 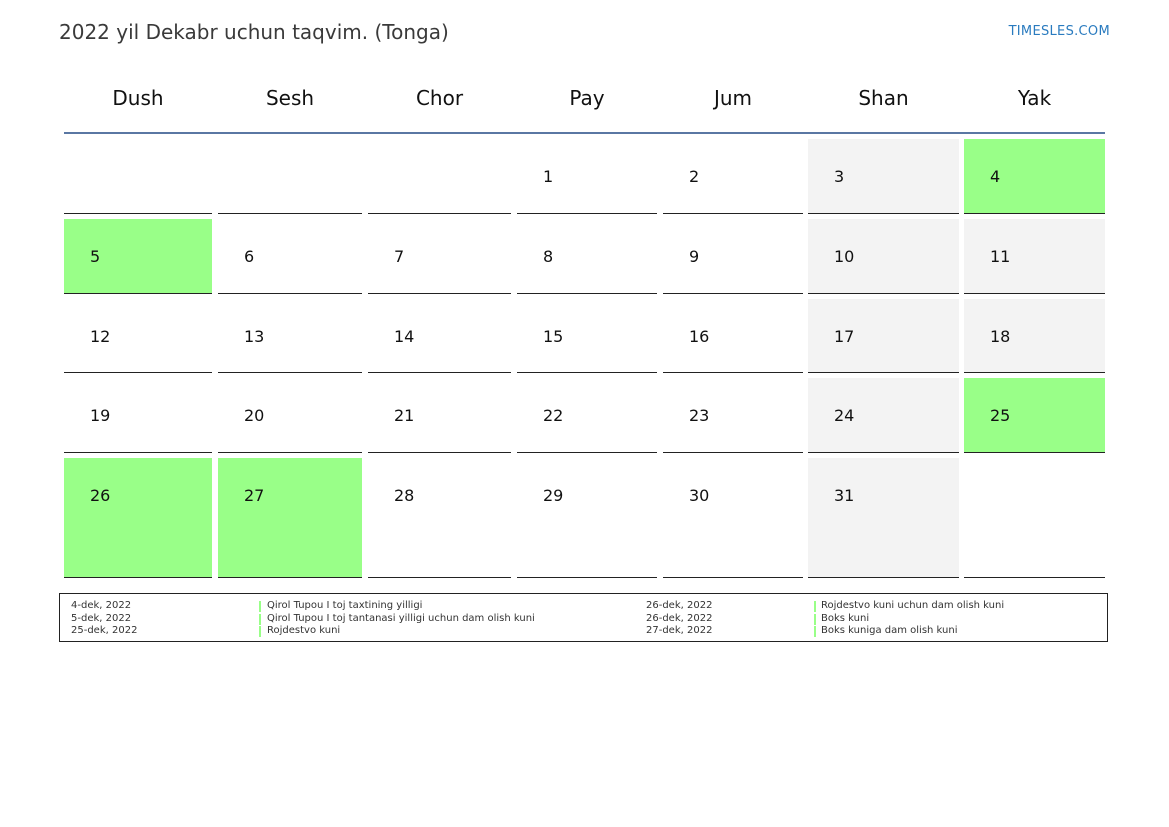 I want to click on legend-holiday-name: Boks kuni, so click(x=845, y=618).